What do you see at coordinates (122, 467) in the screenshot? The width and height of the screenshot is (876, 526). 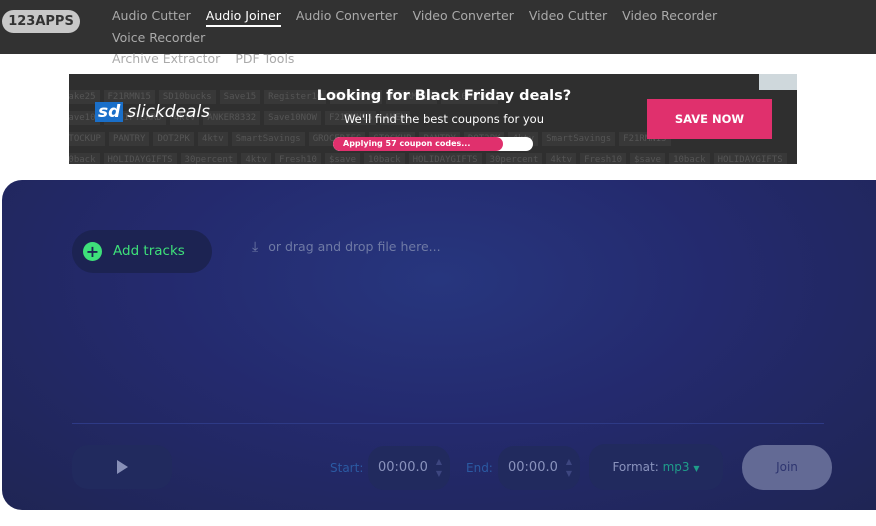 I see `play-button` at bounding box center [122, 467].